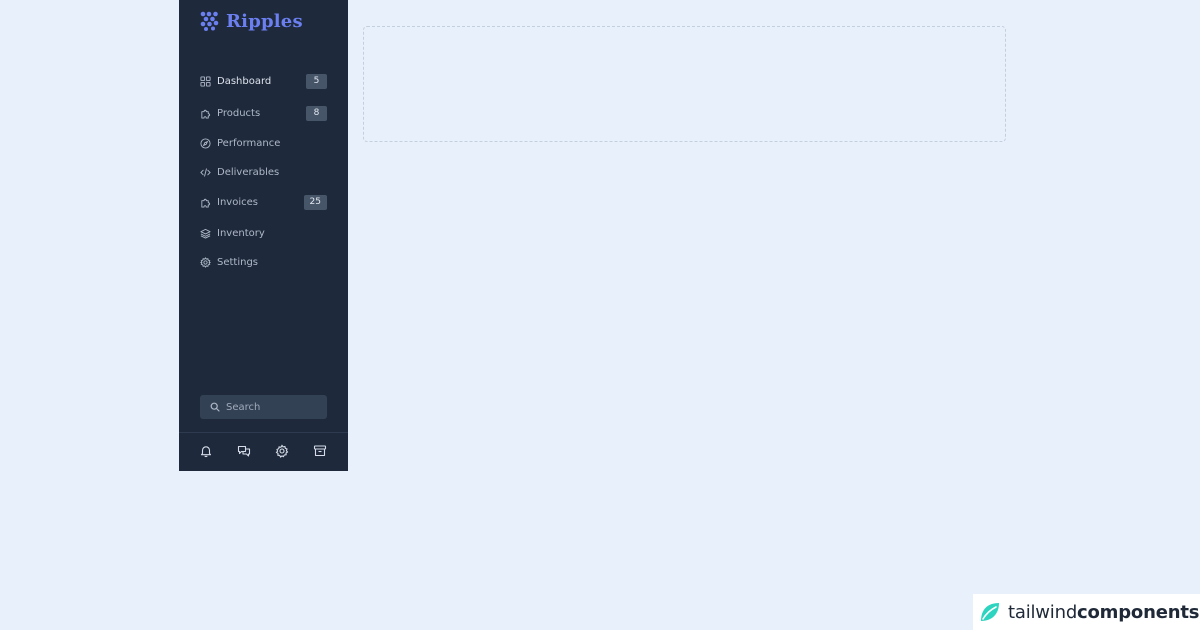 The image size is (1200, 630). What do you see at coordinates (244, 451) in the screenshot?
I see `chat-icon` at bounding box center [244, 451].